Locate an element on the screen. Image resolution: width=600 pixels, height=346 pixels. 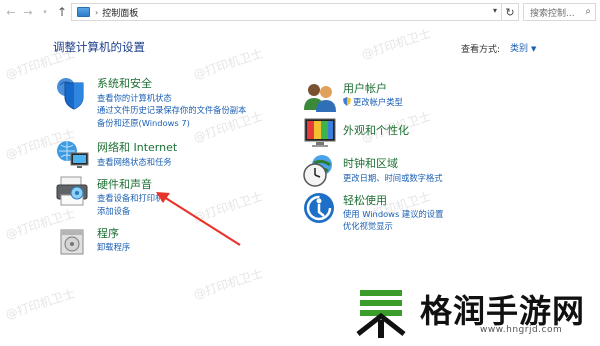
view-by-label: 查看方式: is located at coordinates (481, 50).